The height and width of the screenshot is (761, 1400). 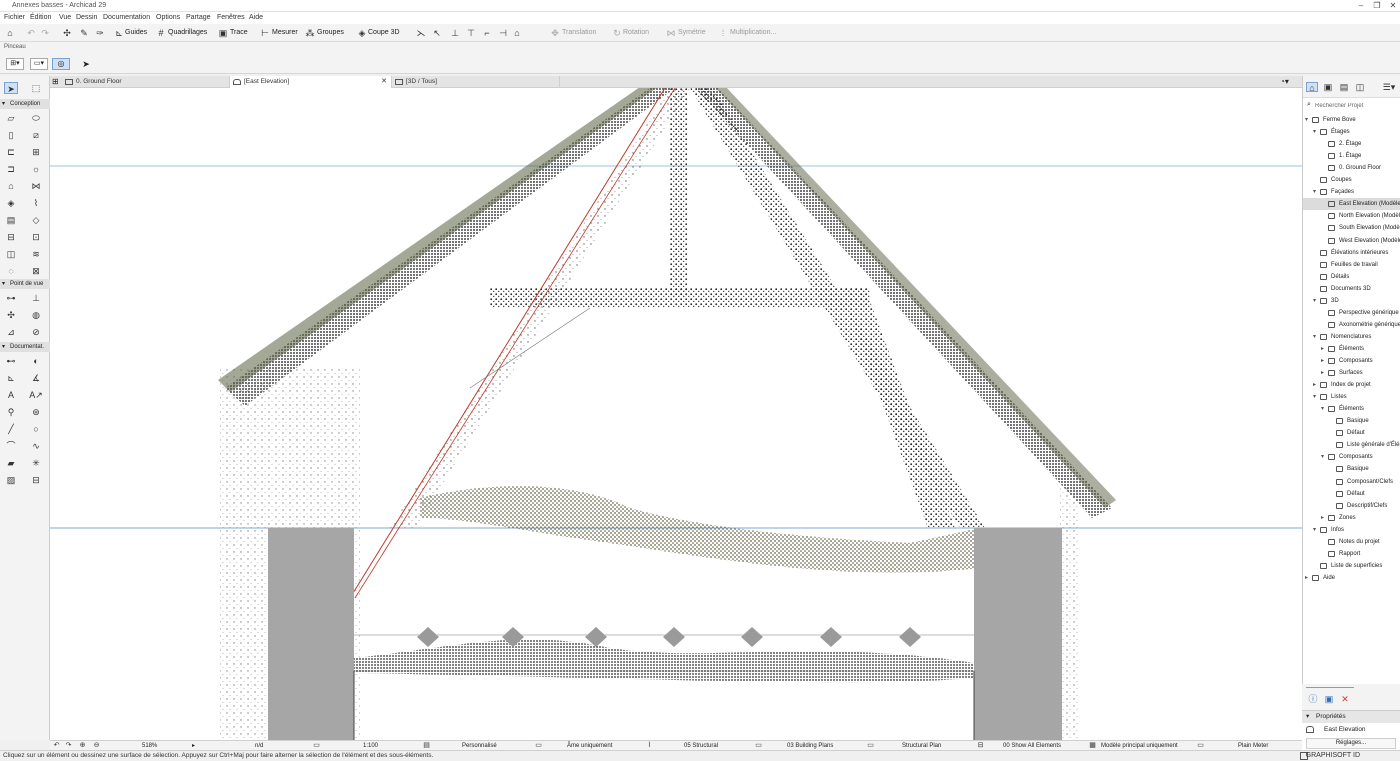 I want to click on figure-tool-icon: ▨, so click(x=11, y=480).